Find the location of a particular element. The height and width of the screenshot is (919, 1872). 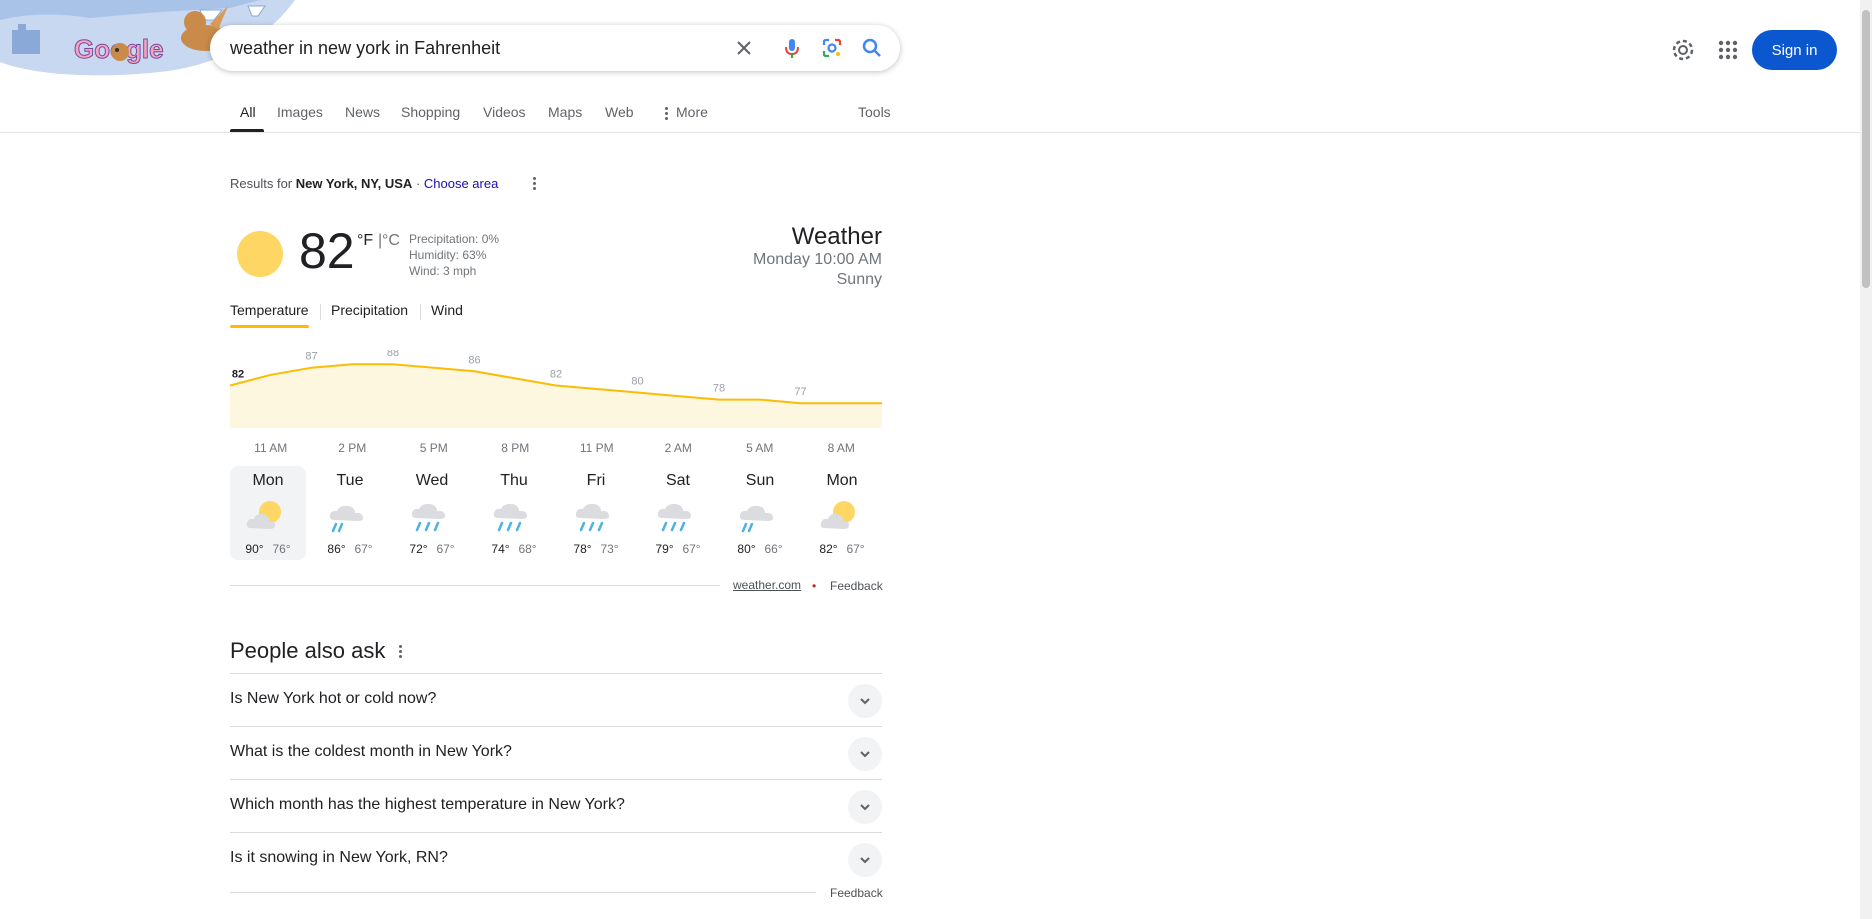

paa-question: Is it snowing in New York, RN? is located at coordinates (556, 859).